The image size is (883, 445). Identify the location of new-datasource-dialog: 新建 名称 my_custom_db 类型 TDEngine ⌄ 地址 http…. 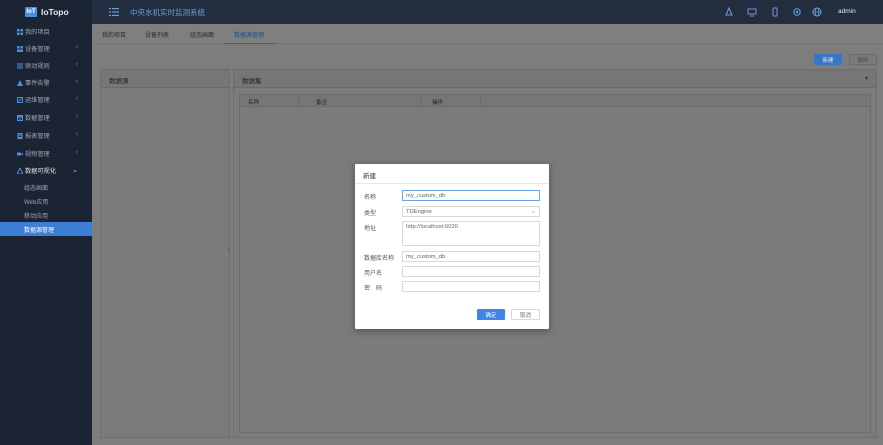
(452, 246).